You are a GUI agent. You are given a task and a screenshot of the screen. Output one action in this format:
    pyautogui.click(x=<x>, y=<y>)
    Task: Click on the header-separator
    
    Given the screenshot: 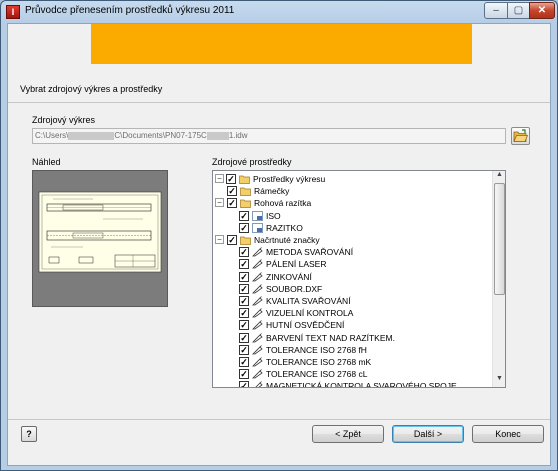 What is the action you would take?
    pyautogui.click(x=279, y=102)
    